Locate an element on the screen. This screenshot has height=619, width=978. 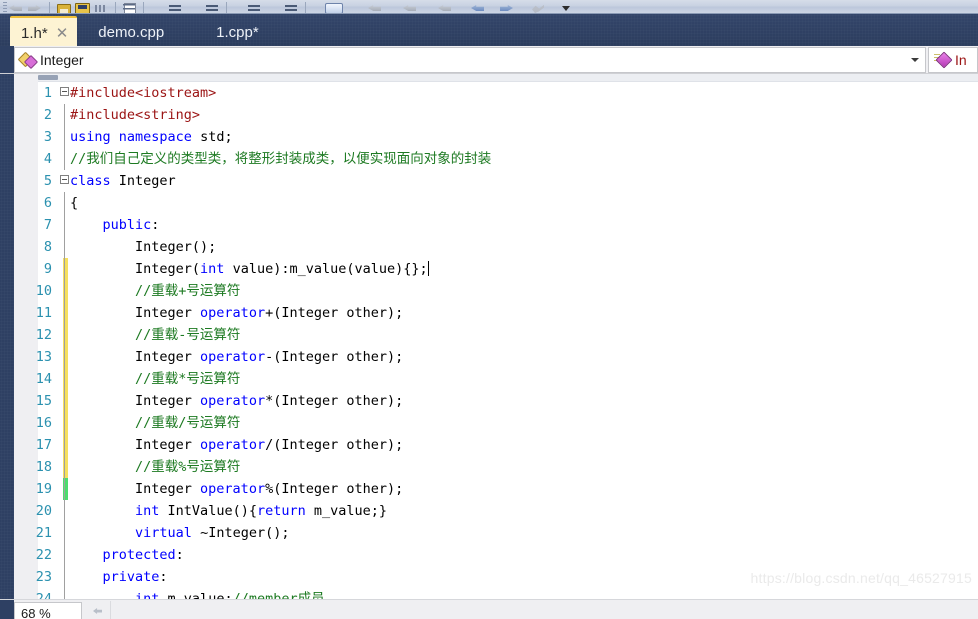
status-left-filler is located at coordinates (7, 609).